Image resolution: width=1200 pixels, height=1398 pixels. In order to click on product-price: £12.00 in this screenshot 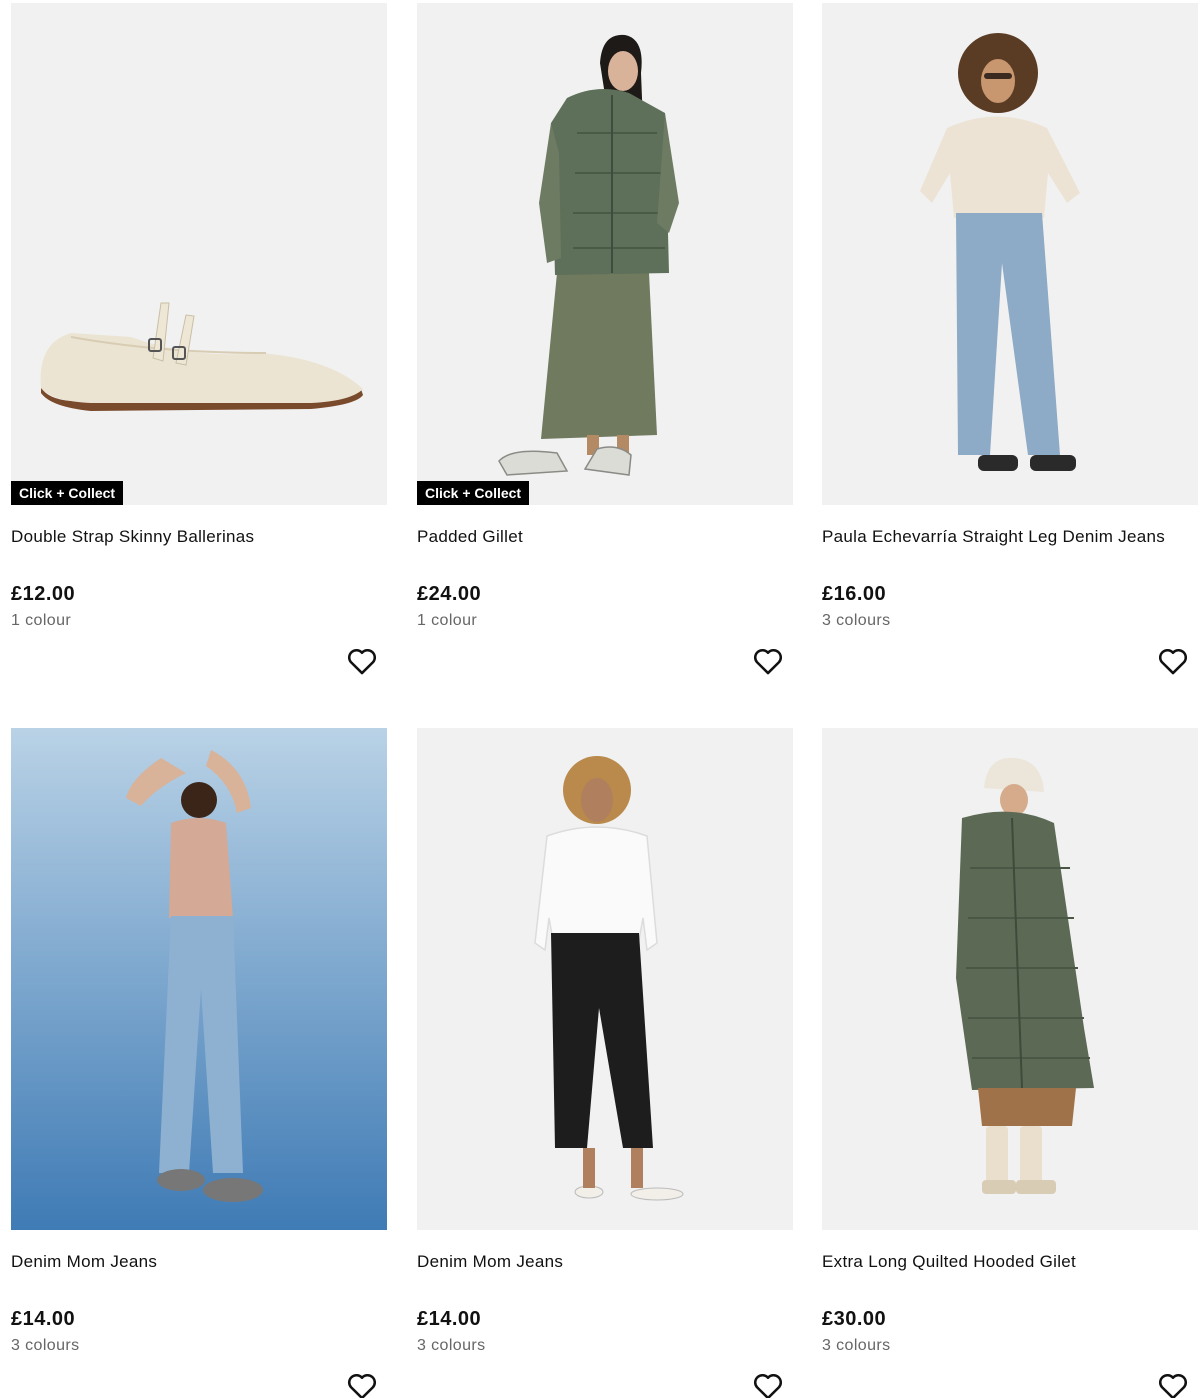, I will do `click(43, 594)`.